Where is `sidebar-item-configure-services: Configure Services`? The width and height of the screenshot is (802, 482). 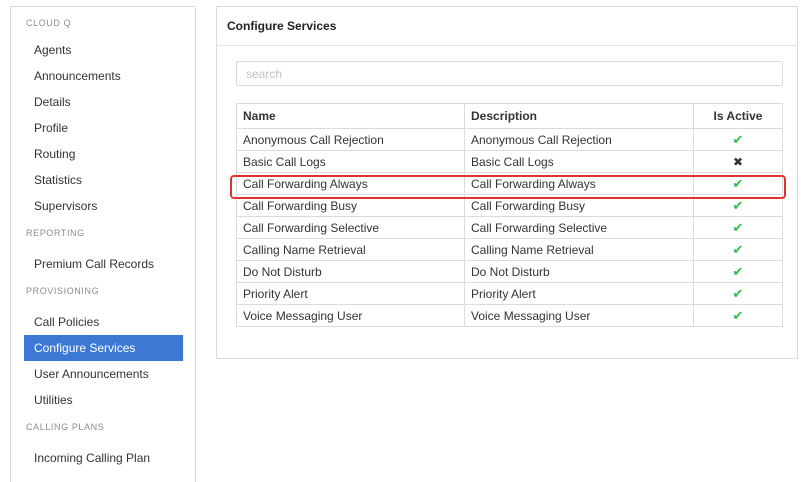 sidebar-item-configure-services: Configure Services is located at coordinates (103, 348).